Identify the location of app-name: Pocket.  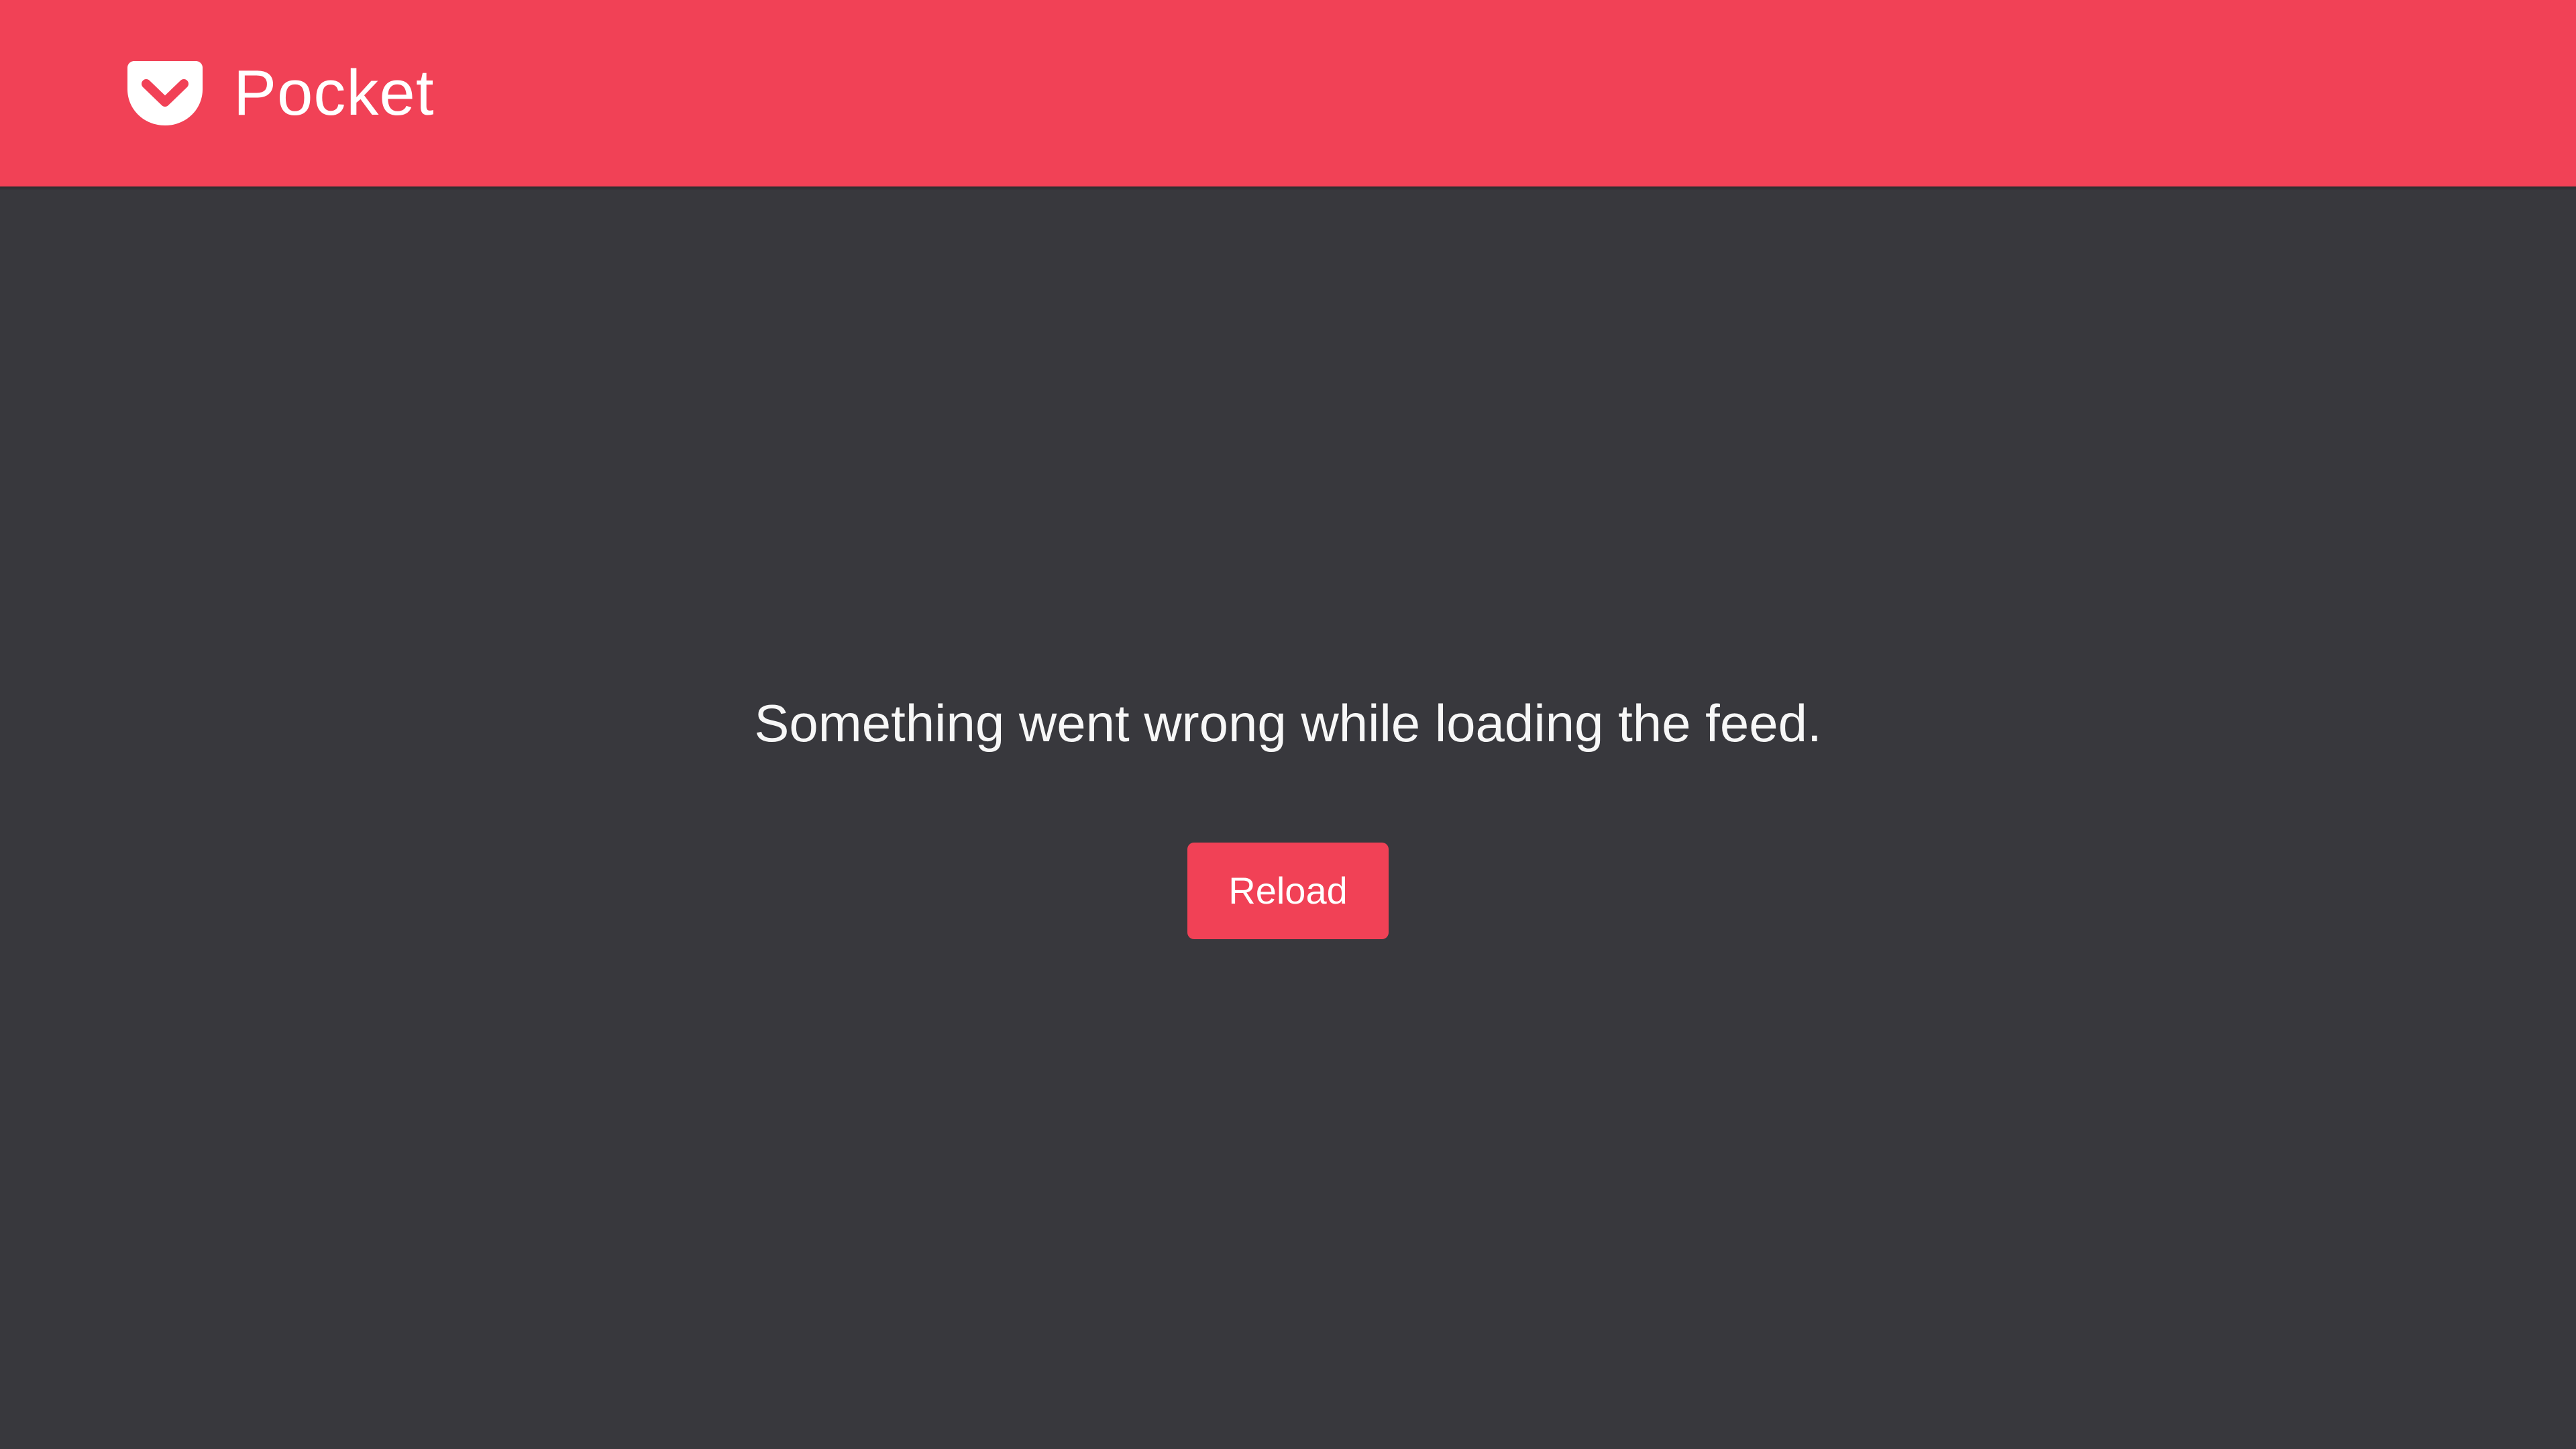
(334, 93).